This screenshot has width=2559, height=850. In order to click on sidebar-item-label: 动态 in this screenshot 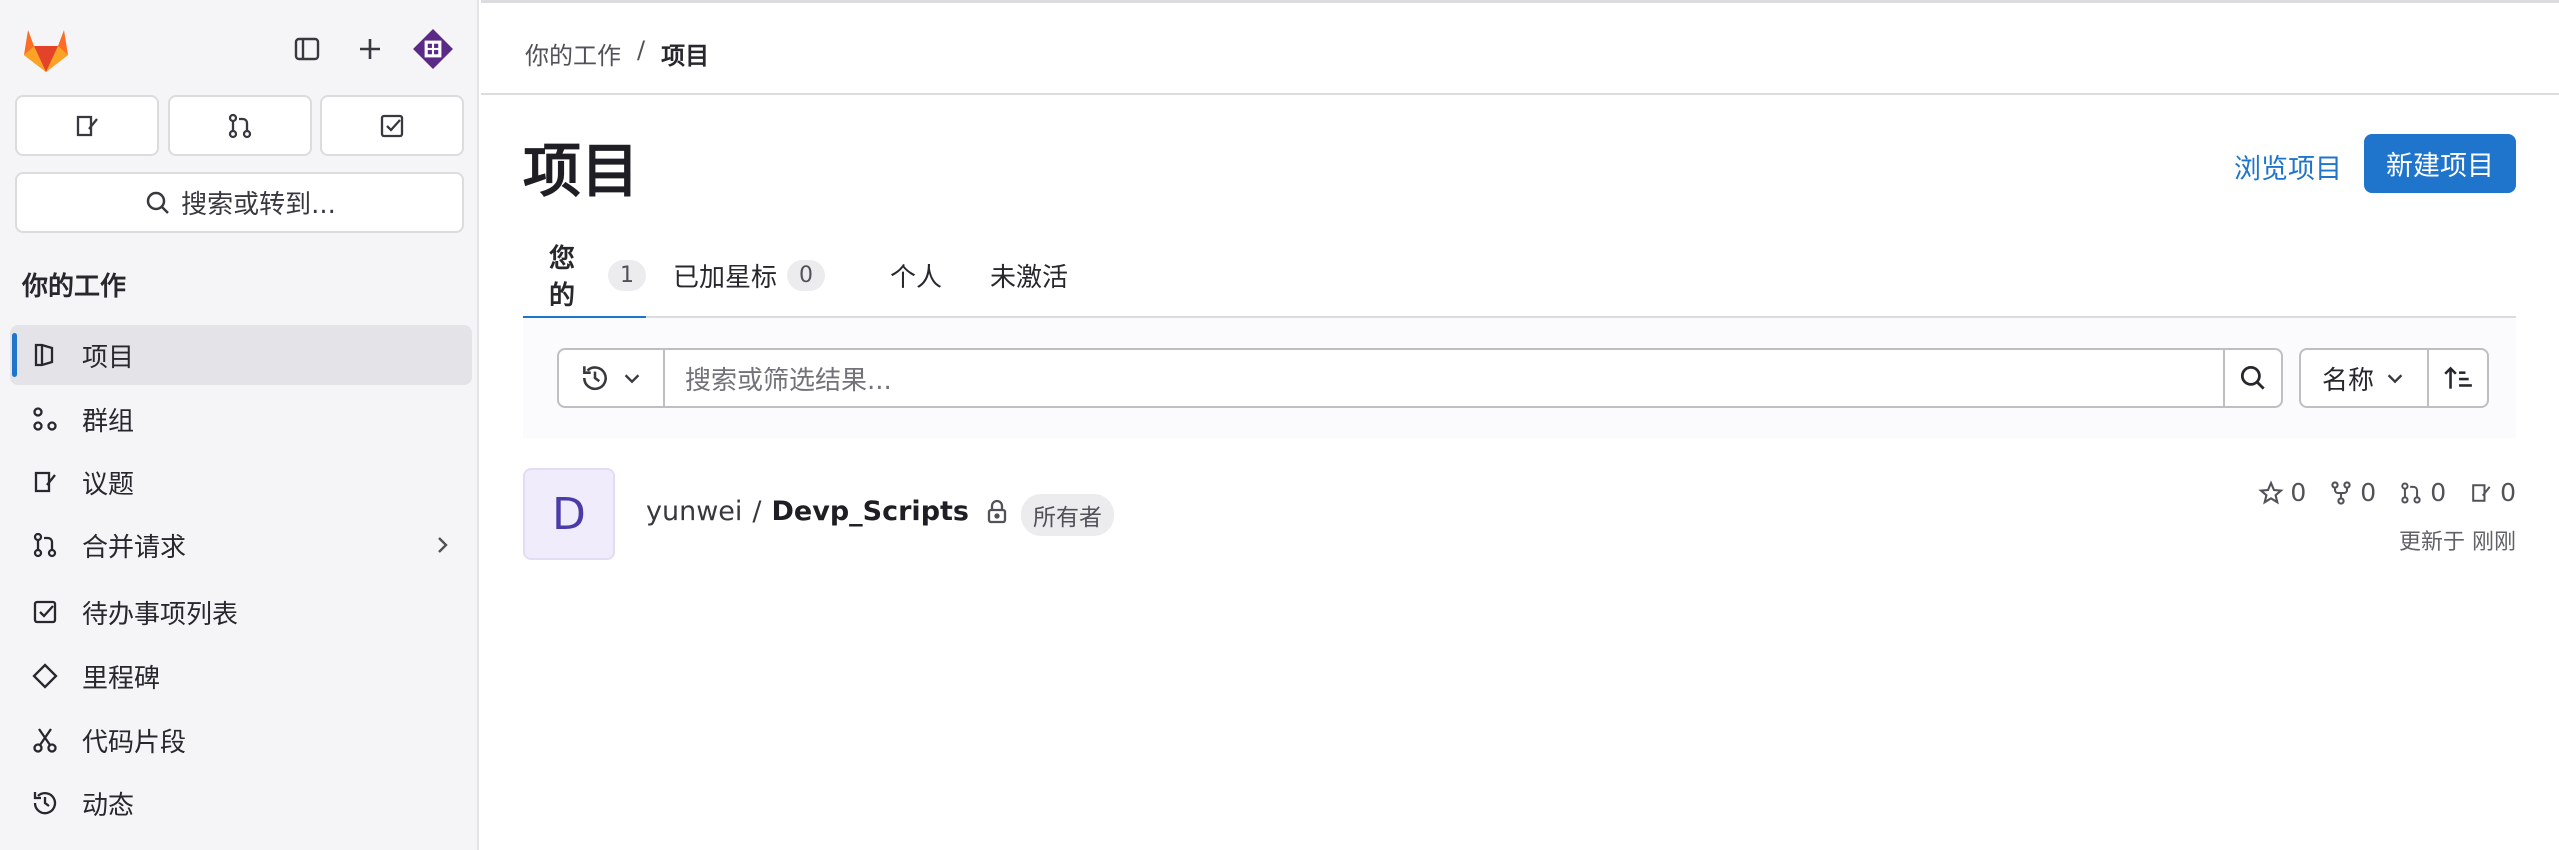, I will do `click(108, 805)`.